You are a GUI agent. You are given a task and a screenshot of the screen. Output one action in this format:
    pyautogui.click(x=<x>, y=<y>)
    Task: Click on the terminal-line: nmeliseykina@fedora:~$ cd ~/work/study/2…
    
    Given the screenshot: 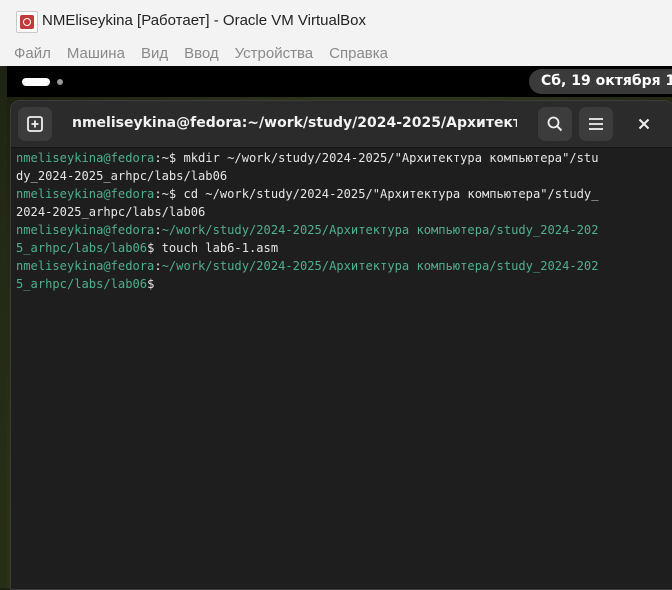 What is the action you would take?
    pyautogui.click(x=341, y=194)
    